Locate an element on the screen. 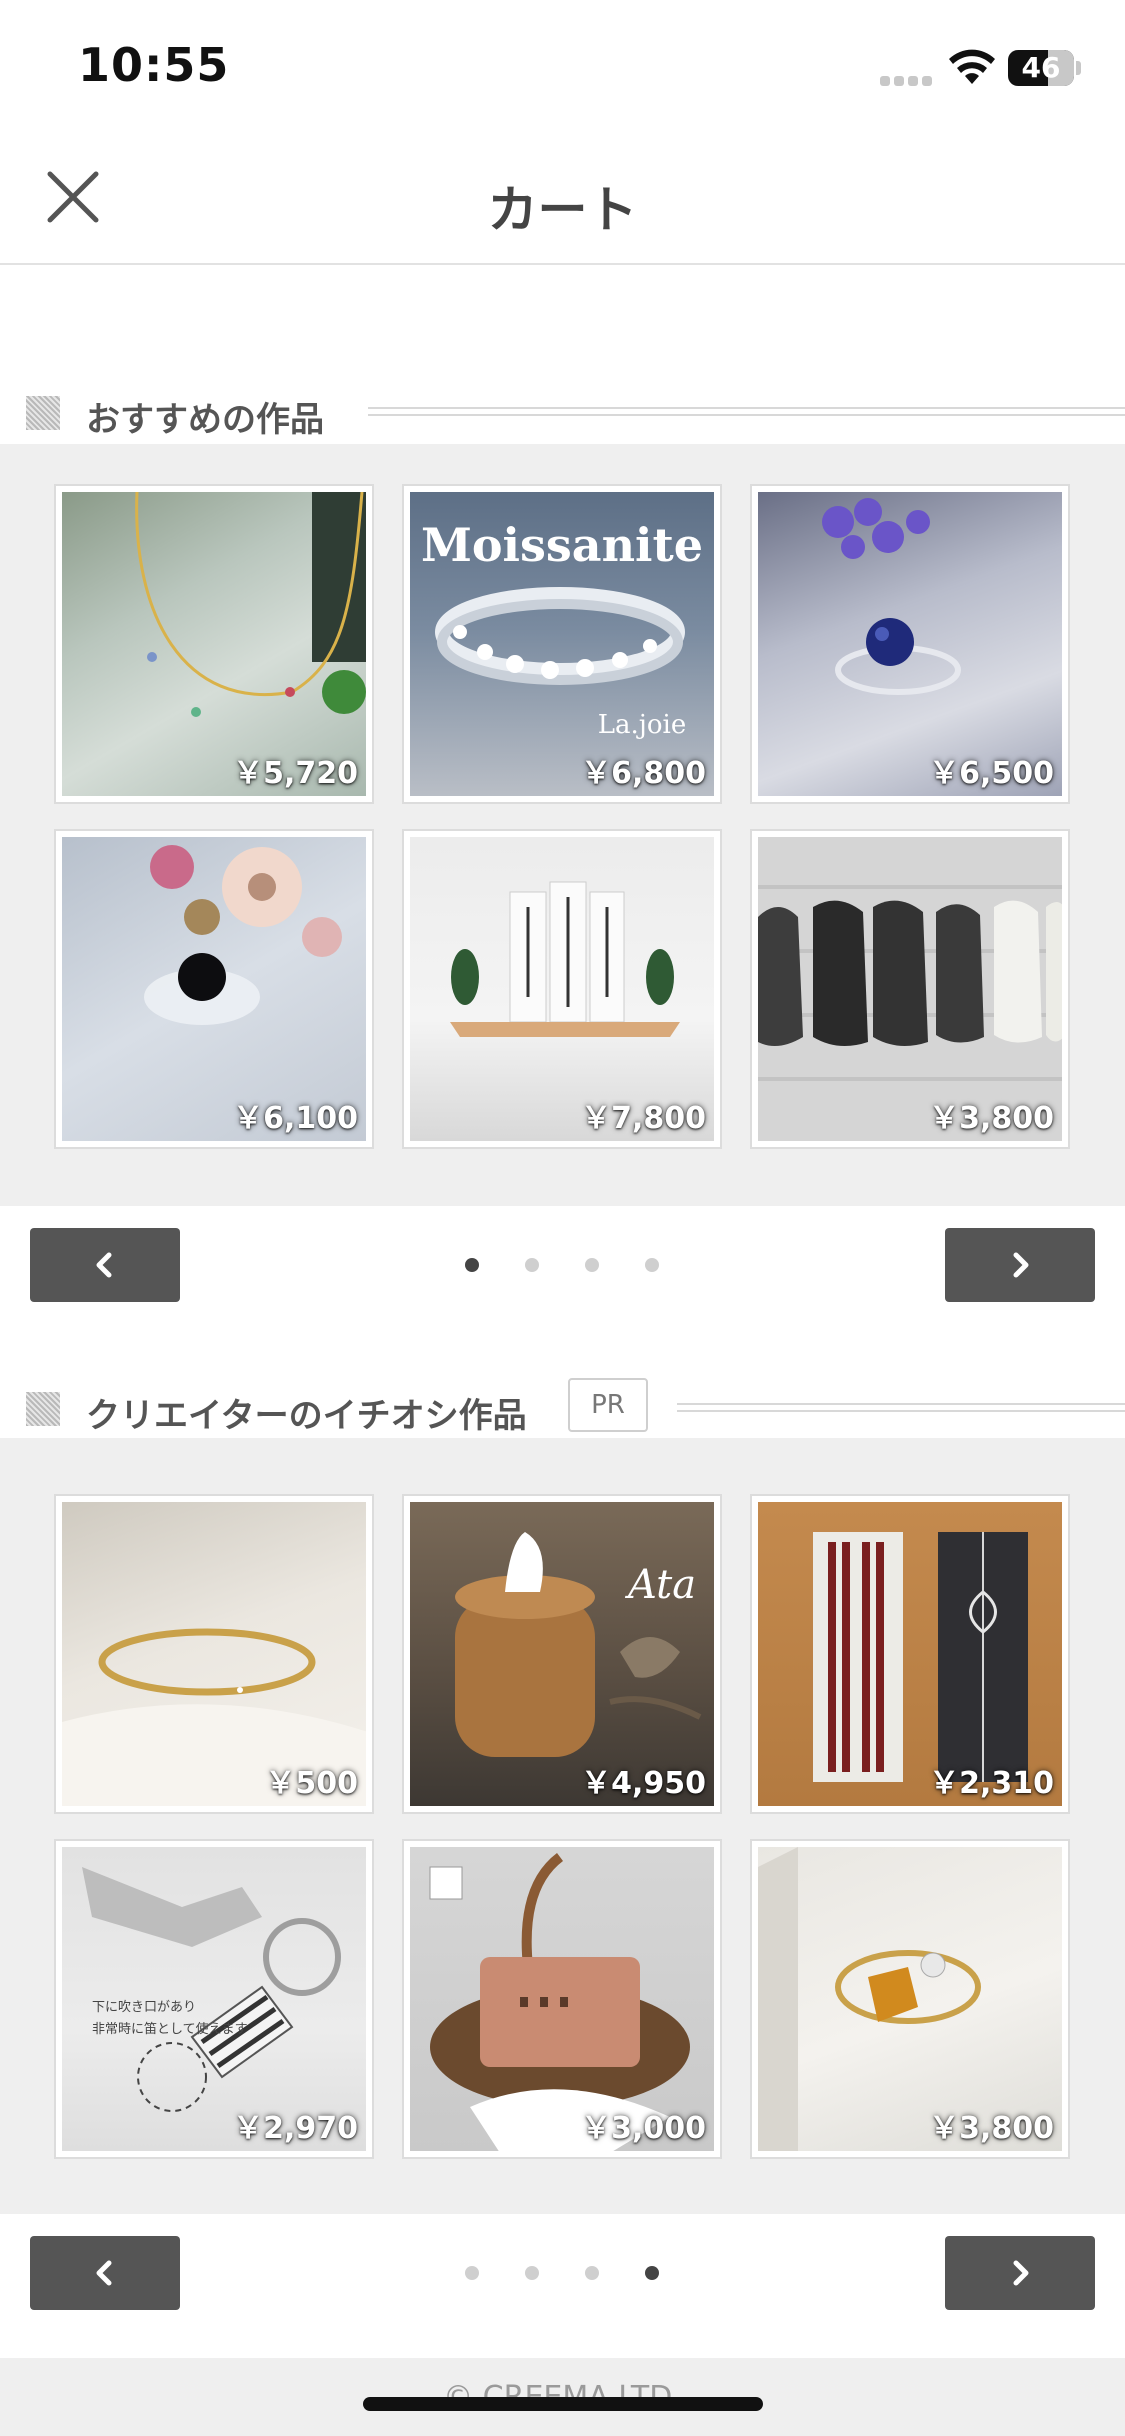  product-card: ￥6,500 is located at coordinates (910, 644).